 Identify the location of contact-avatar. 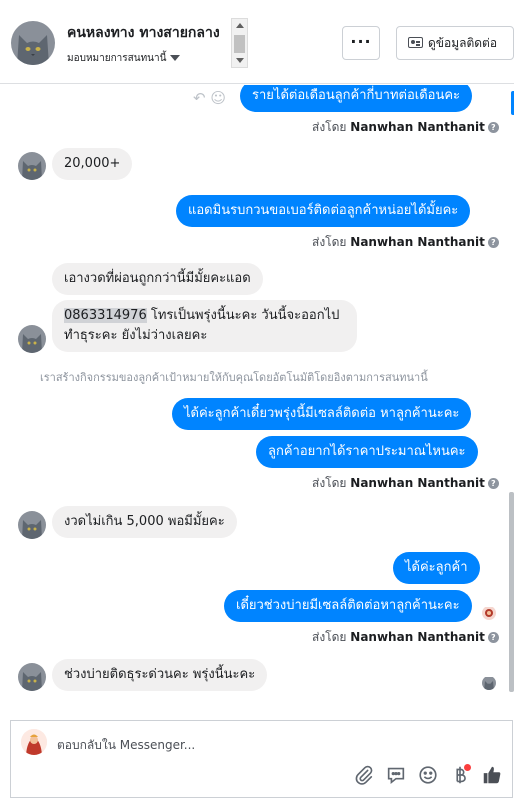
(33, 43).